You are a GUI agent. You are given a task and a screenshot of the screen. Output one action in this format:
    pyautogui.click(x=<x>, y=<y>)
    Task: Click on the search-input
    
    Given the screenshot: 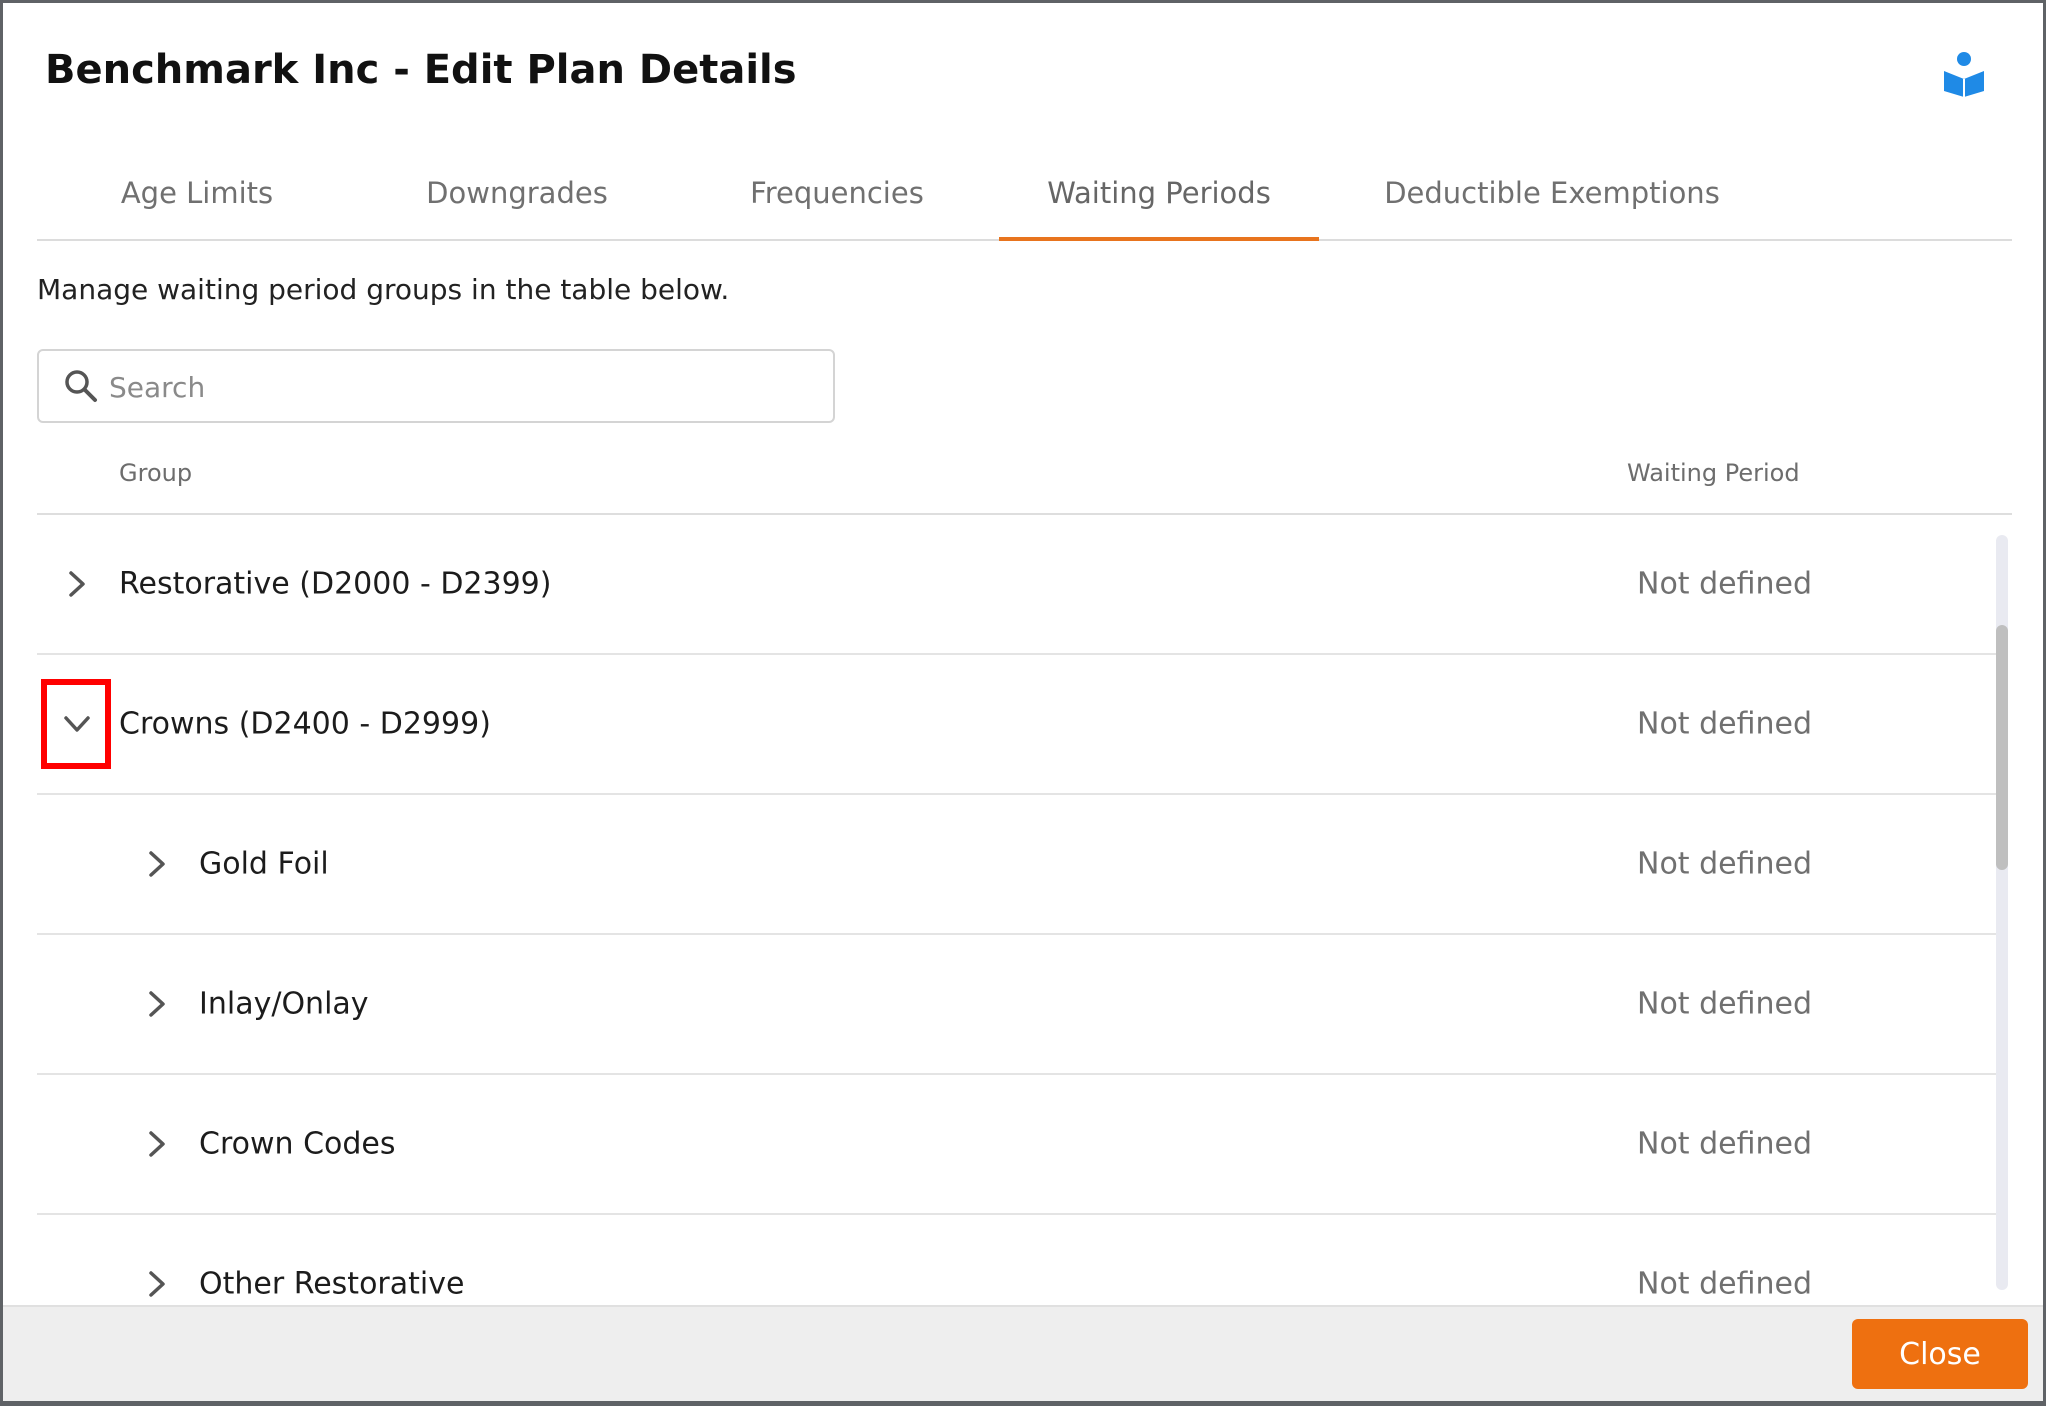 What is the action you would take?
    pyautogui.click(x=459, y=387)
    